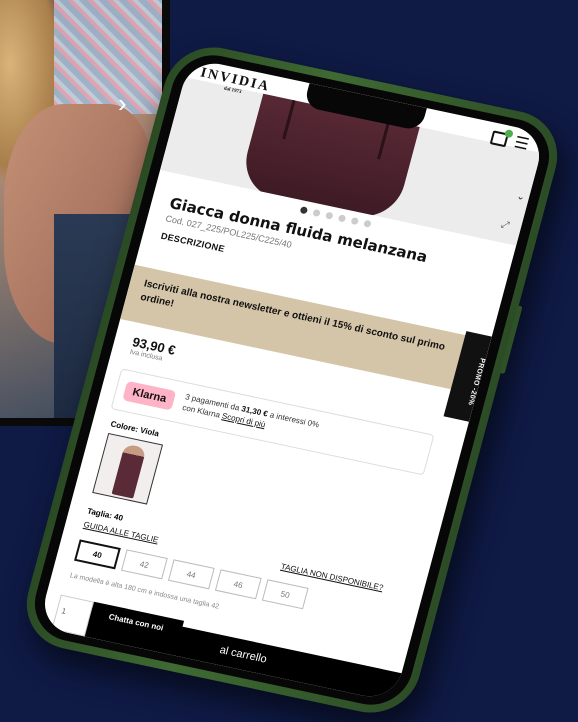 Image resolution: width=578 pixels, height=722 pixels. I want to click on size-option: 46, so click(238, 584).